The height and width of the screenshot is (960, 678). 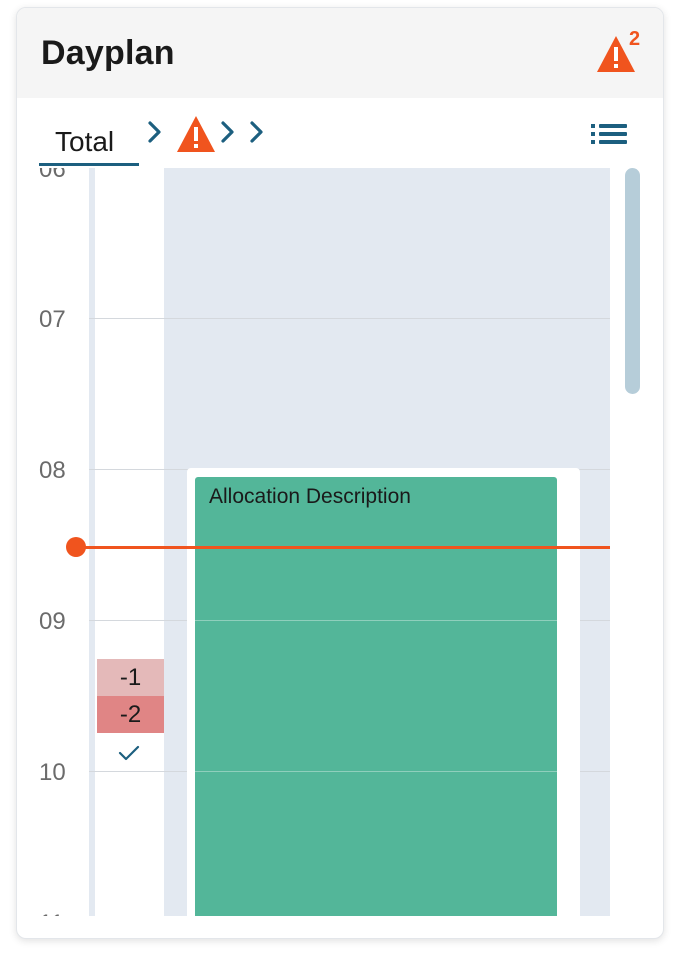 I want to click on page-title: Dayplan, so click(x=108, y=53).